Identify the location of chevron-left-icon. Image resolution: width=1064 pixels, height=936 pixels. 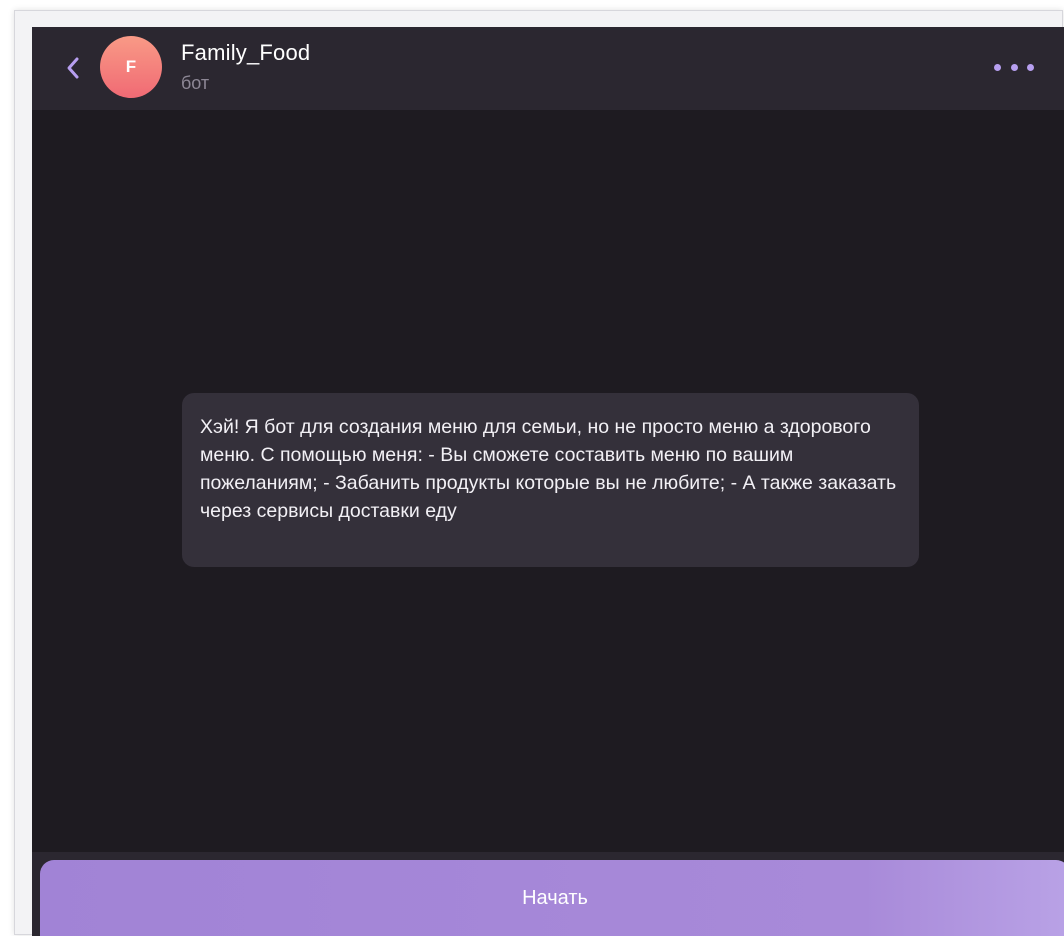
(73, 68).